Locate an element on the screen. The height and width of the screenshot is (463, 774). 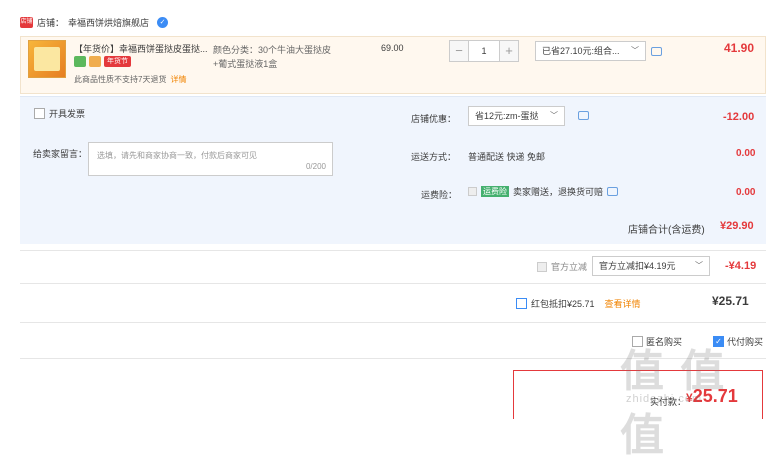
line-total: 41.90 is located at coordinates (739, 48).